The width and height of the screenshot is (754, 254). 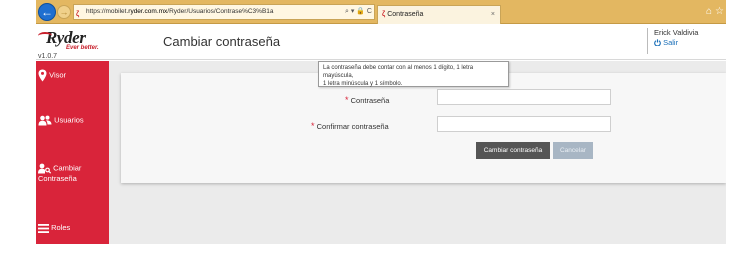 What do you see at coordinates (69, 120) in the screenshot?
I see `sidebar-item-label: Usuarios` at bounding box center [69, 120].